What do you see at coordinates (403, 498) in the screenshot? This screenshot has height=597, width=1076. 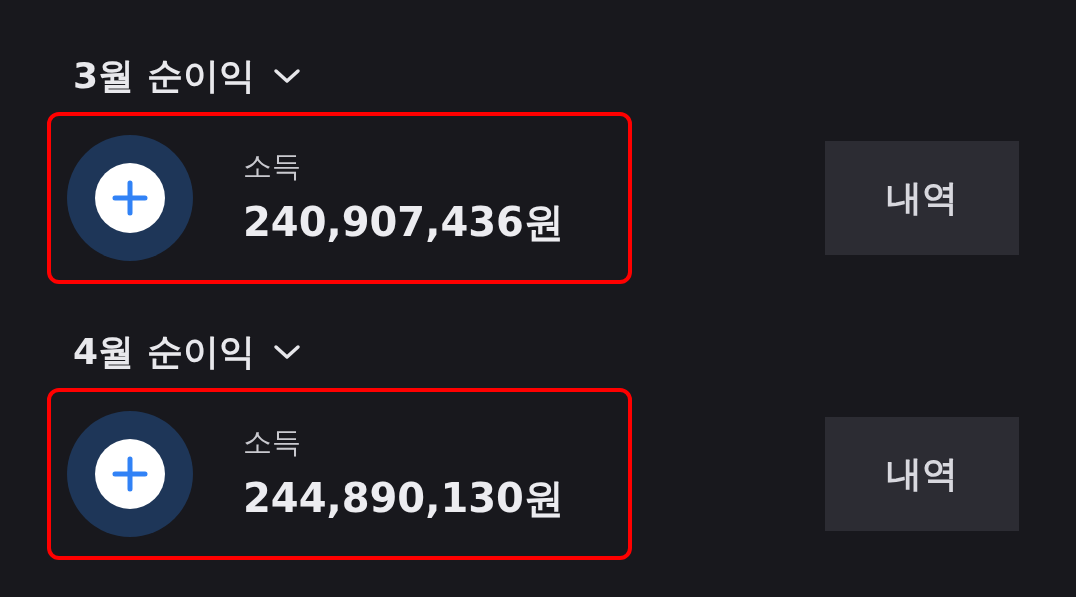 I see `income-amount: 244,890,130원` at bounding box center [403, 498].